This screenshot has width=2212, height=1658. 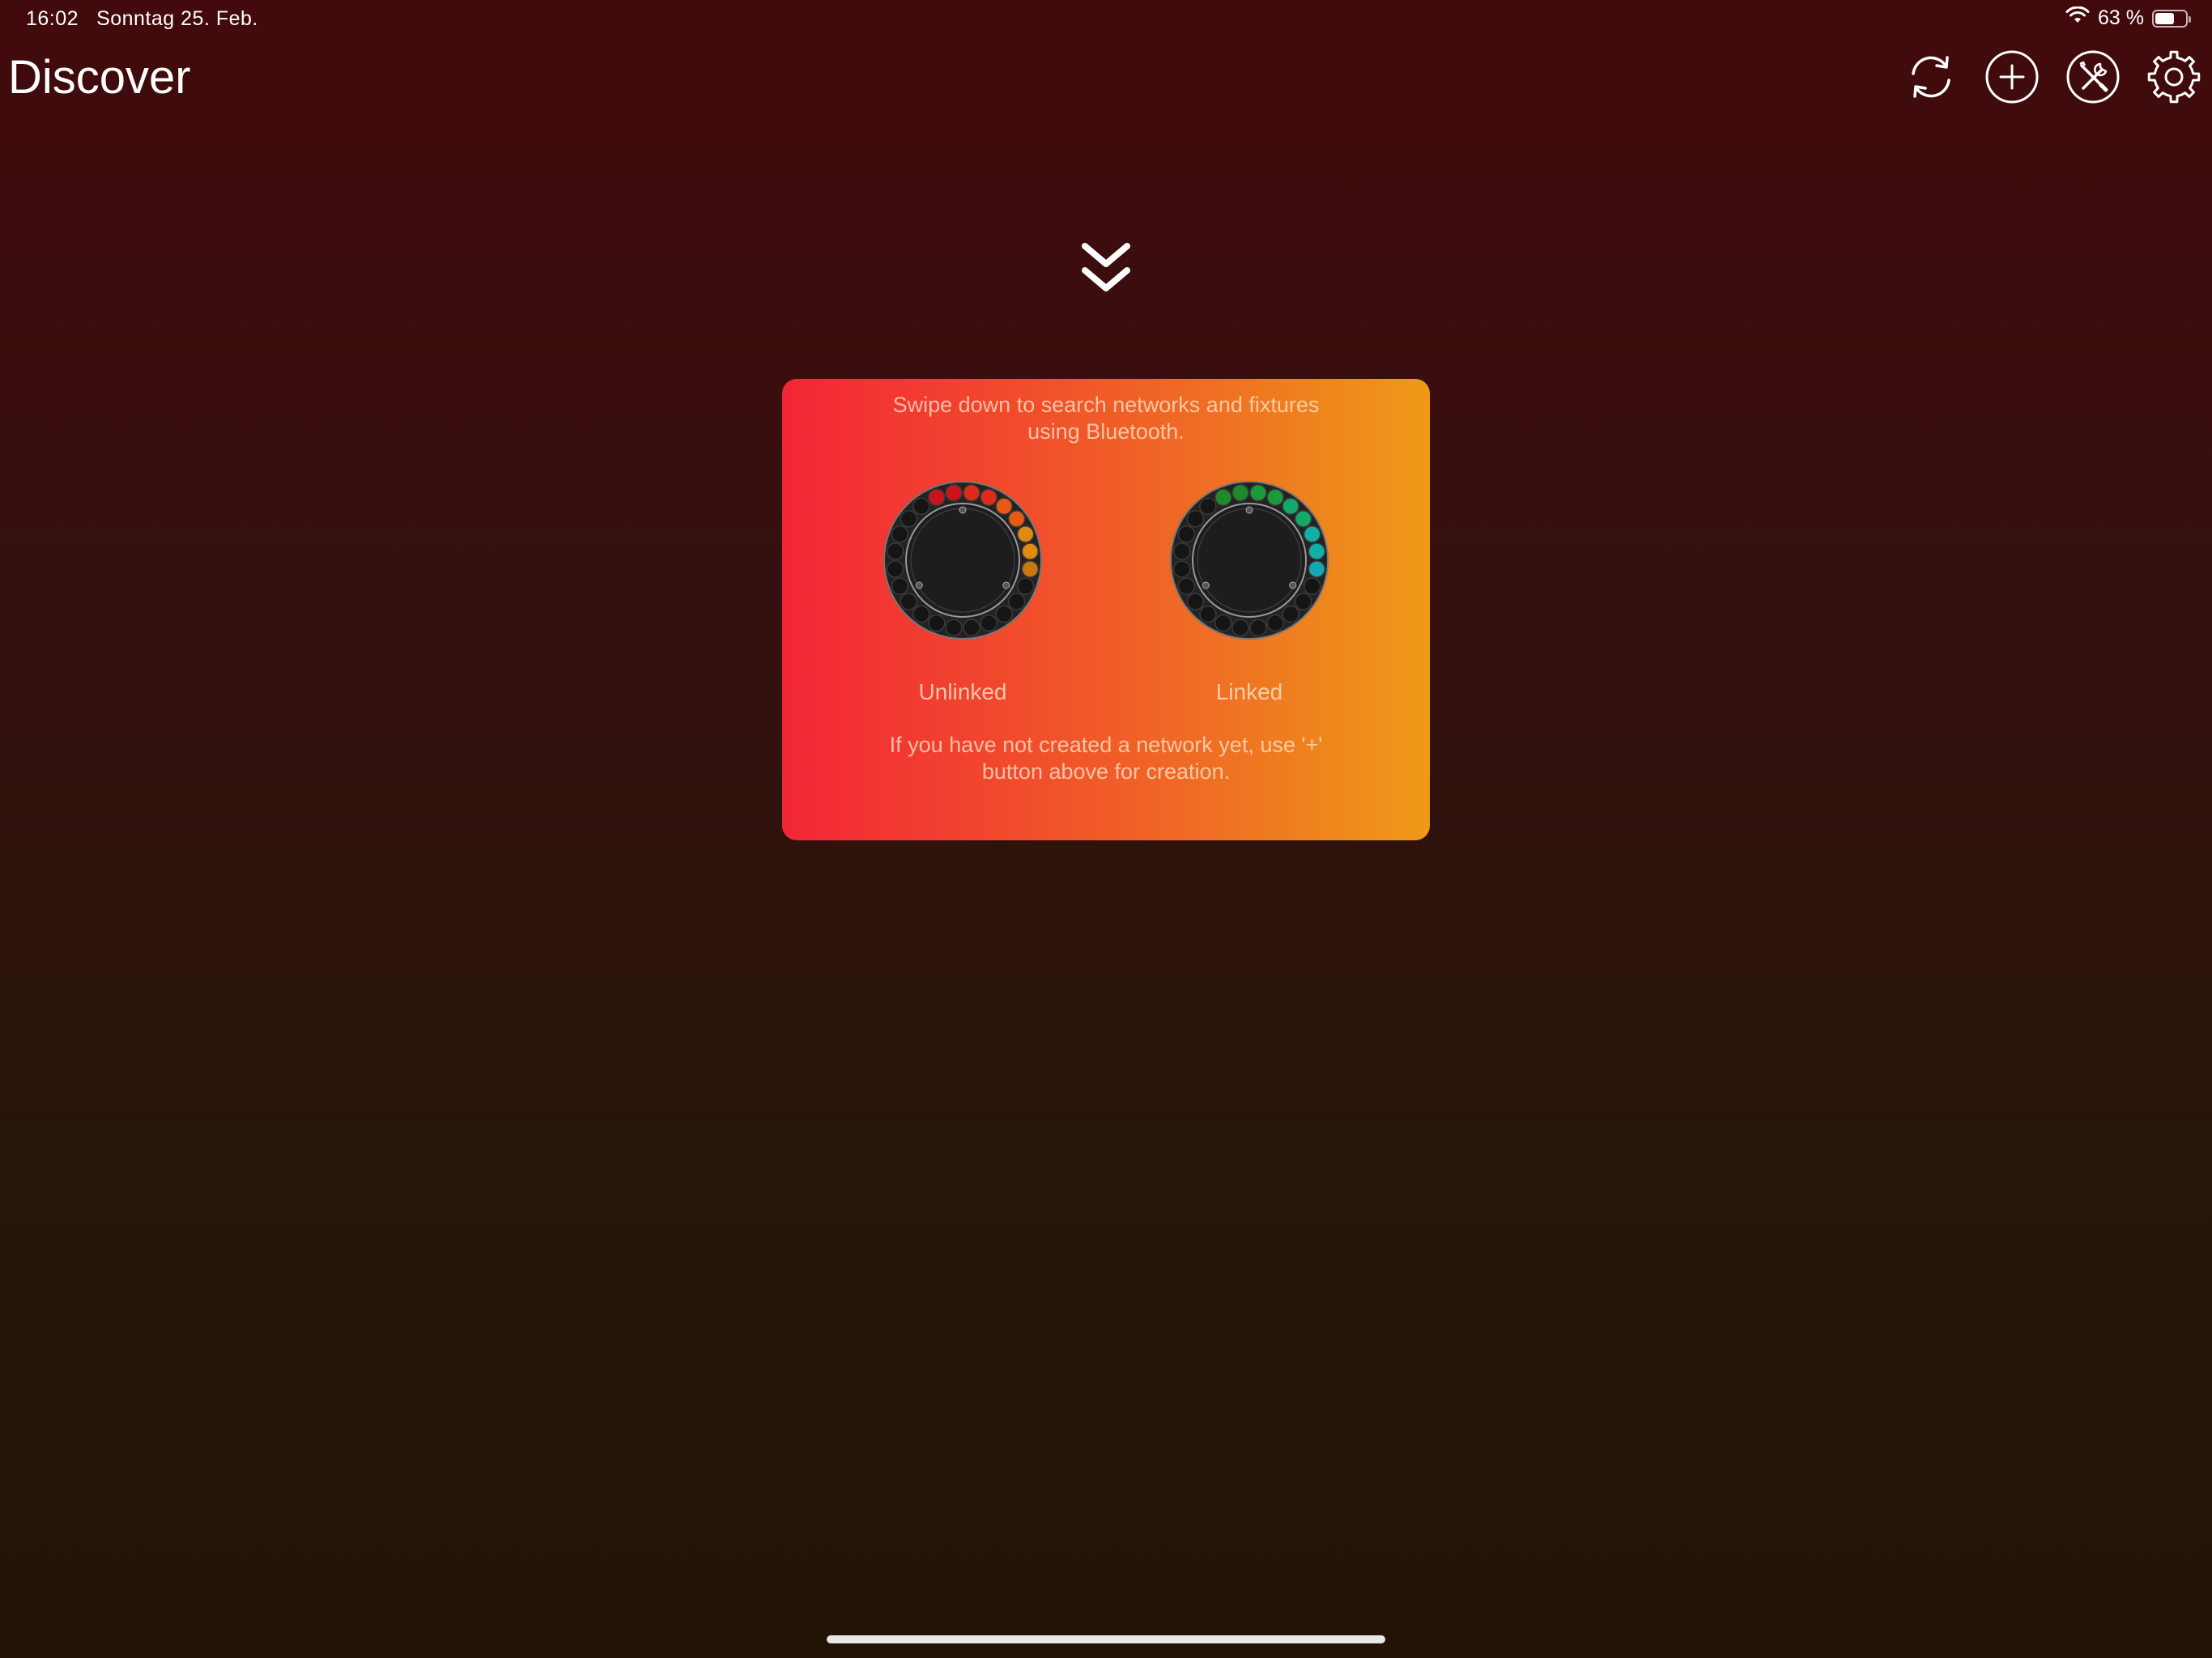 I want to click on tools-icon, so click(x=2093, y=77).